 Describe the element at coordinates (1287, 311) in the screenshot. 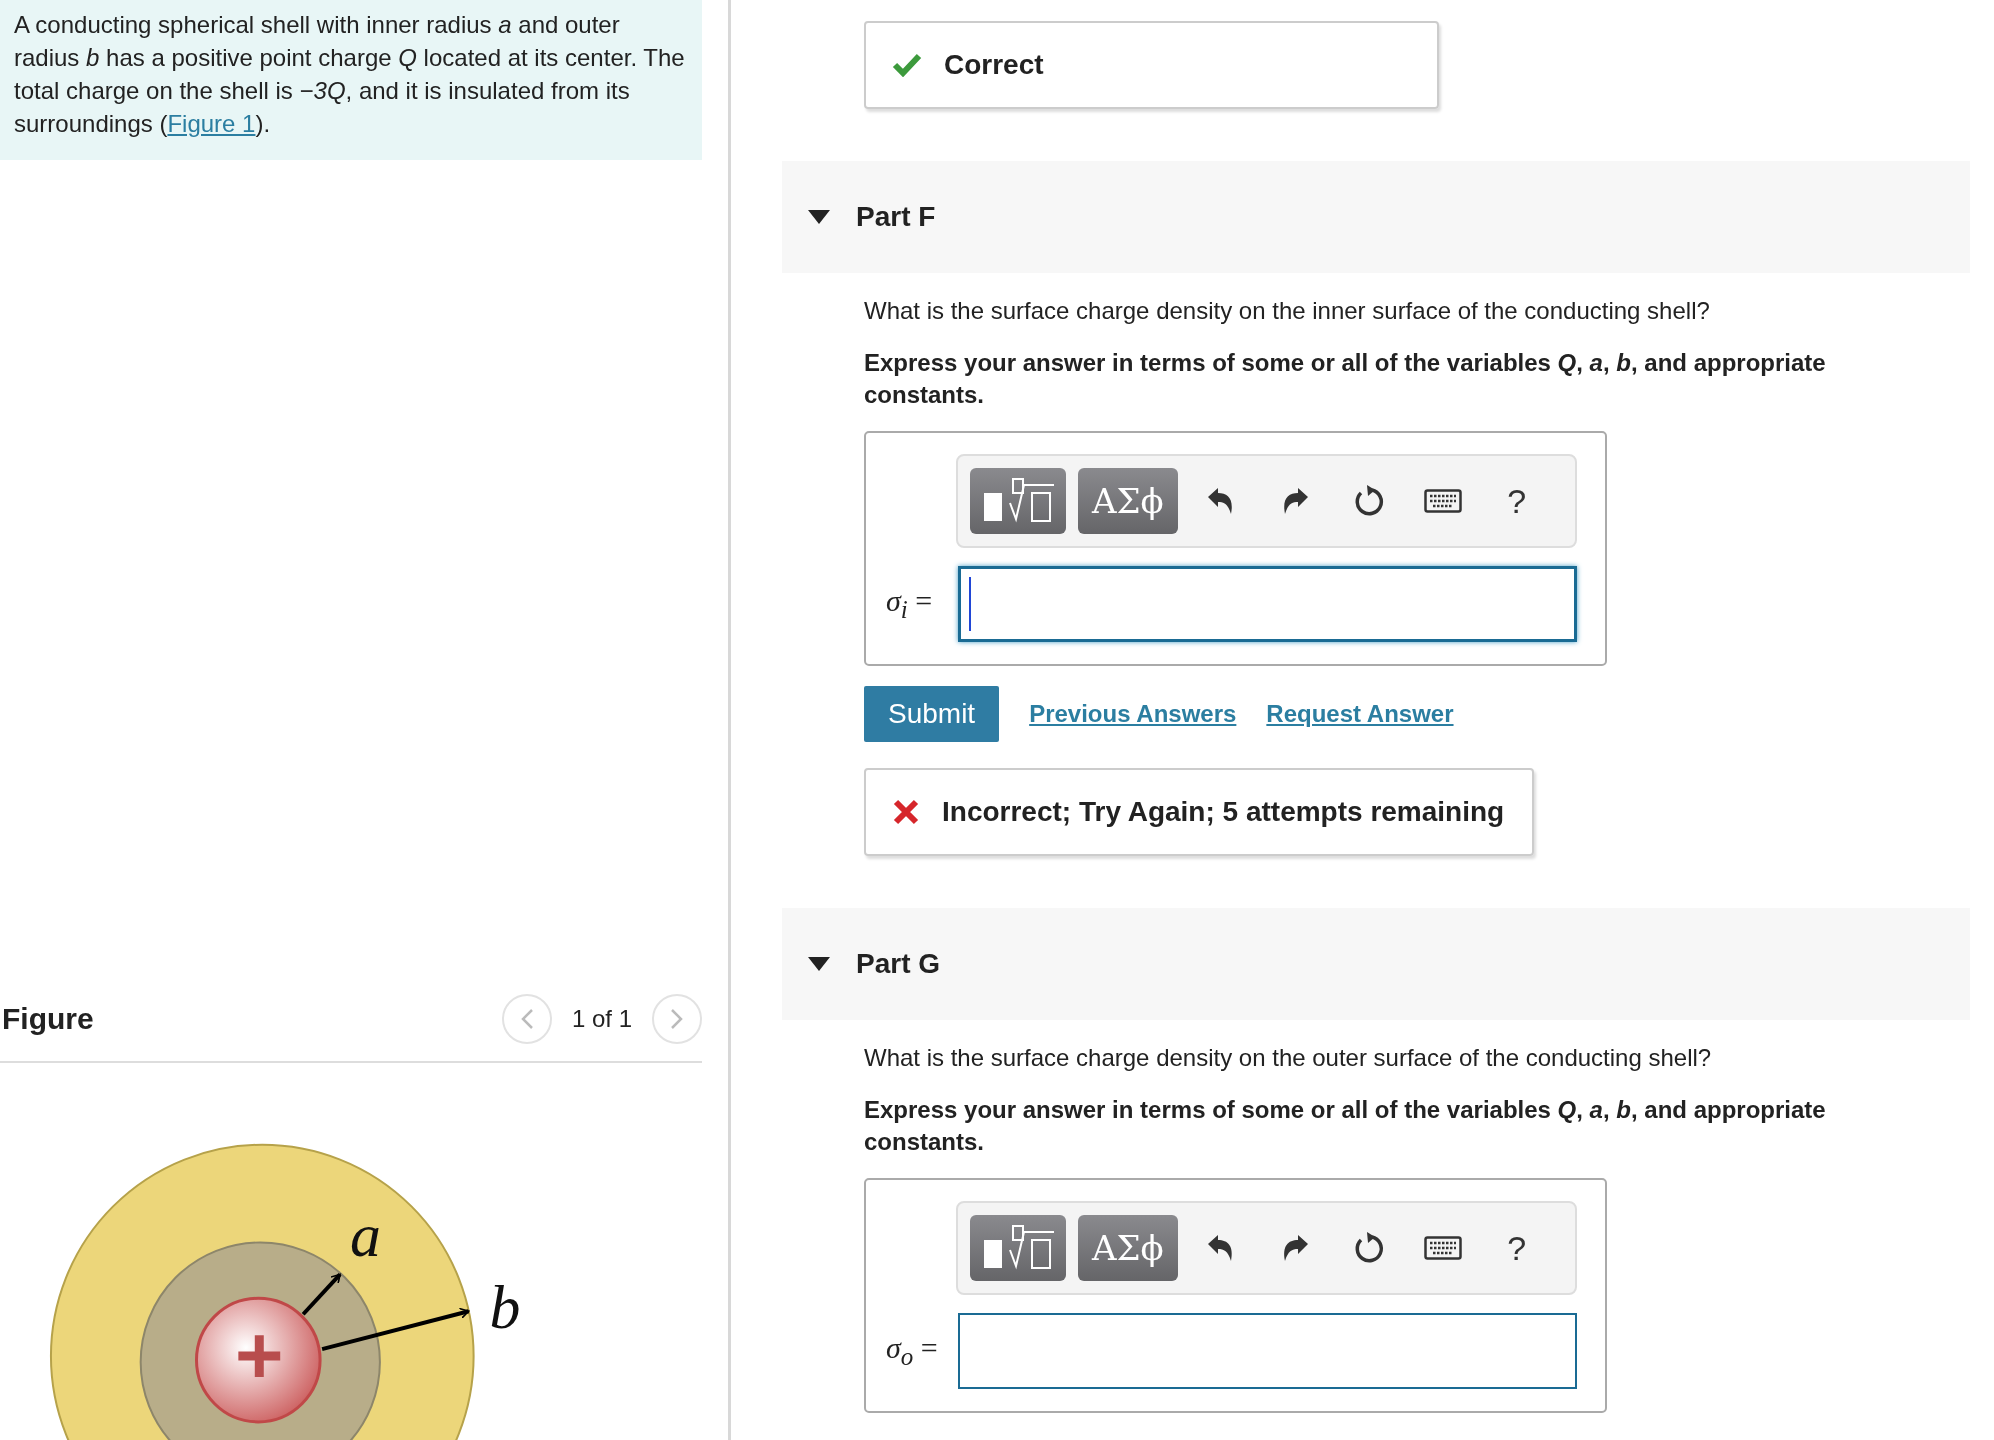

I see `question-text: What is the surface charge density on the inner surface of the conducting shell?` at that location.